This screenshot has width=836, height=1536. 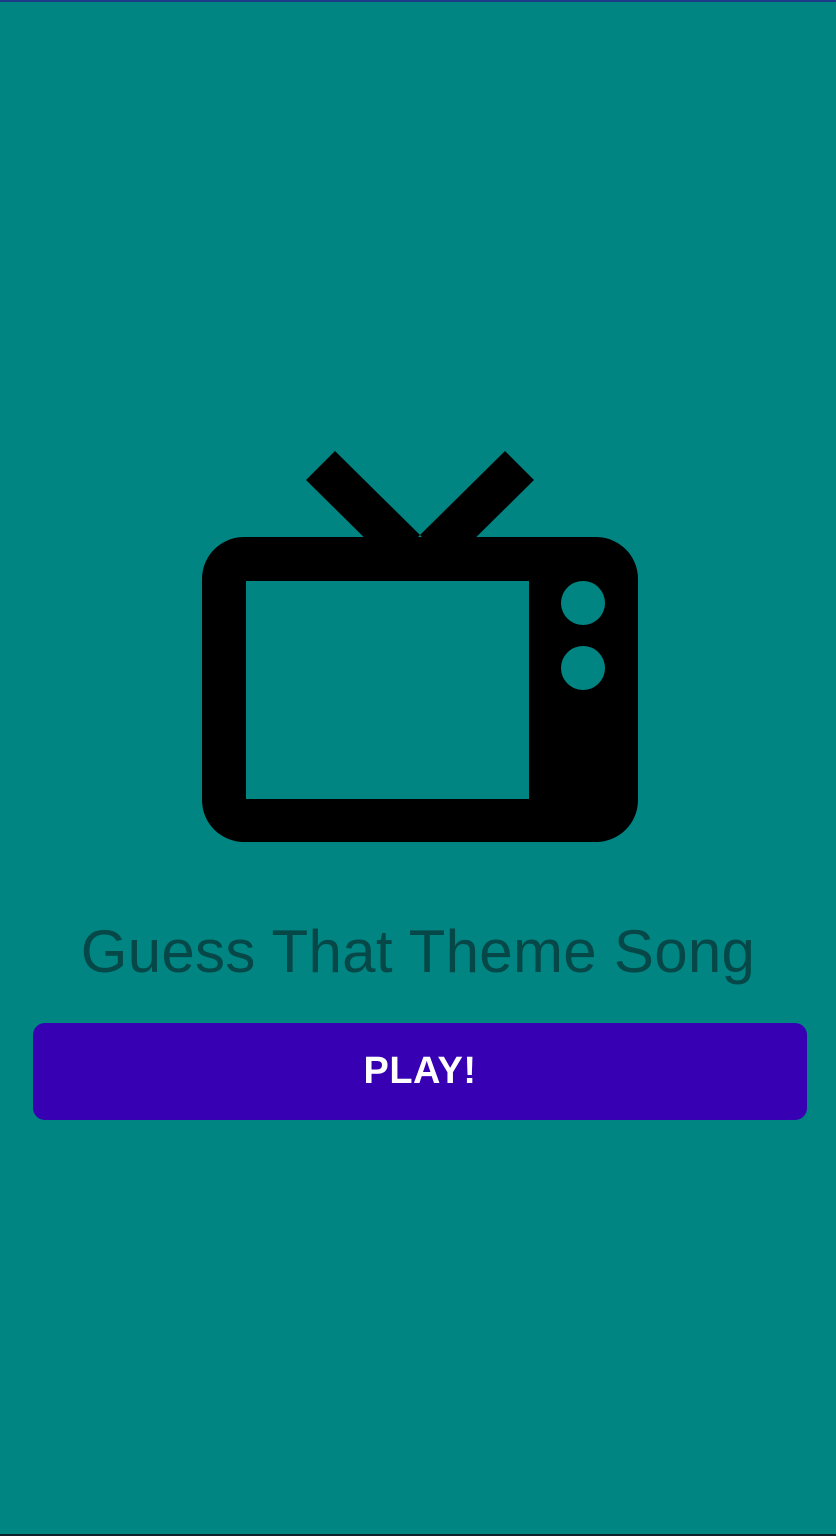 What do you see at coordinates (420, 646) in the screenshot?
I see `tv-icon` at bounding box center [420, 646].